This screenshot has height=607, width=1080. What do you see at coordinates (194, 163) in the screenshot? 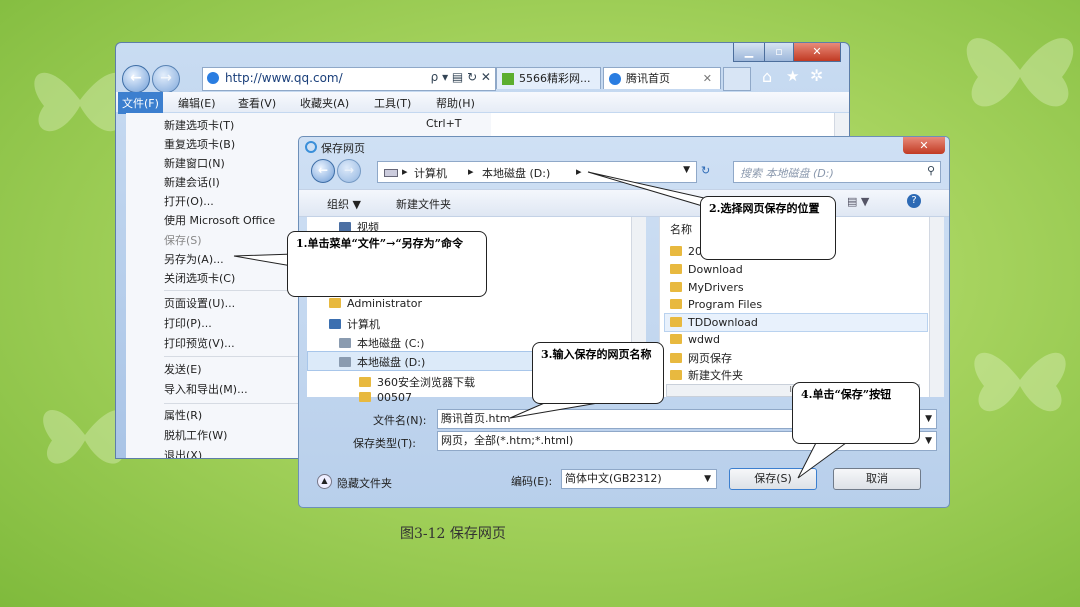
I see `menu-item-new-window: 新建窗口(N)` at bounding box center [194, 163].